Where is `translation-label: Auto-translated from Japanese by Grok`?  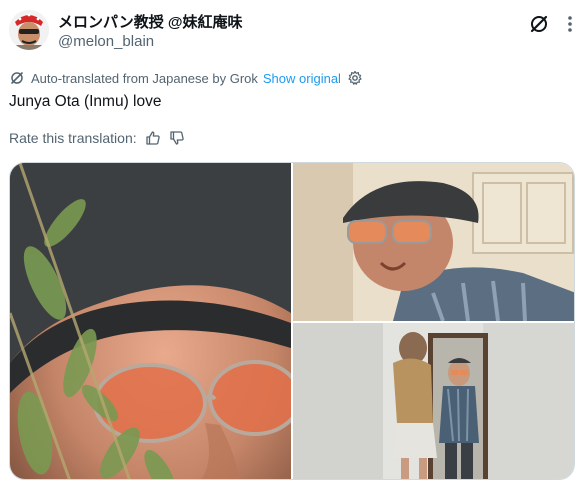 translation-label: Auto-translated from Japanese by Grok is located at coordinates (144, 78).